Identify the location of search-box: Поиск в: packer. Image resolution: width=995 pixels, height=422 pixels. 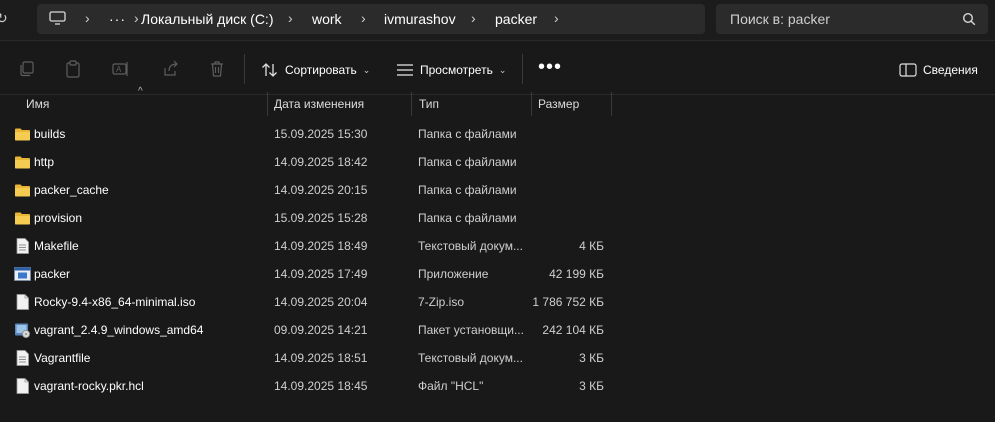
(852, 19).